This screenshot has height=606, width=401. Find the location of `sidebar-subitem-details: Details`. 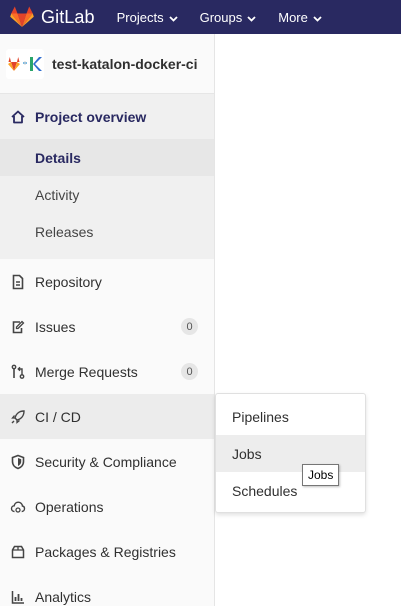

sidebar-subitem-details: Details is located at coordinates (107, 157).